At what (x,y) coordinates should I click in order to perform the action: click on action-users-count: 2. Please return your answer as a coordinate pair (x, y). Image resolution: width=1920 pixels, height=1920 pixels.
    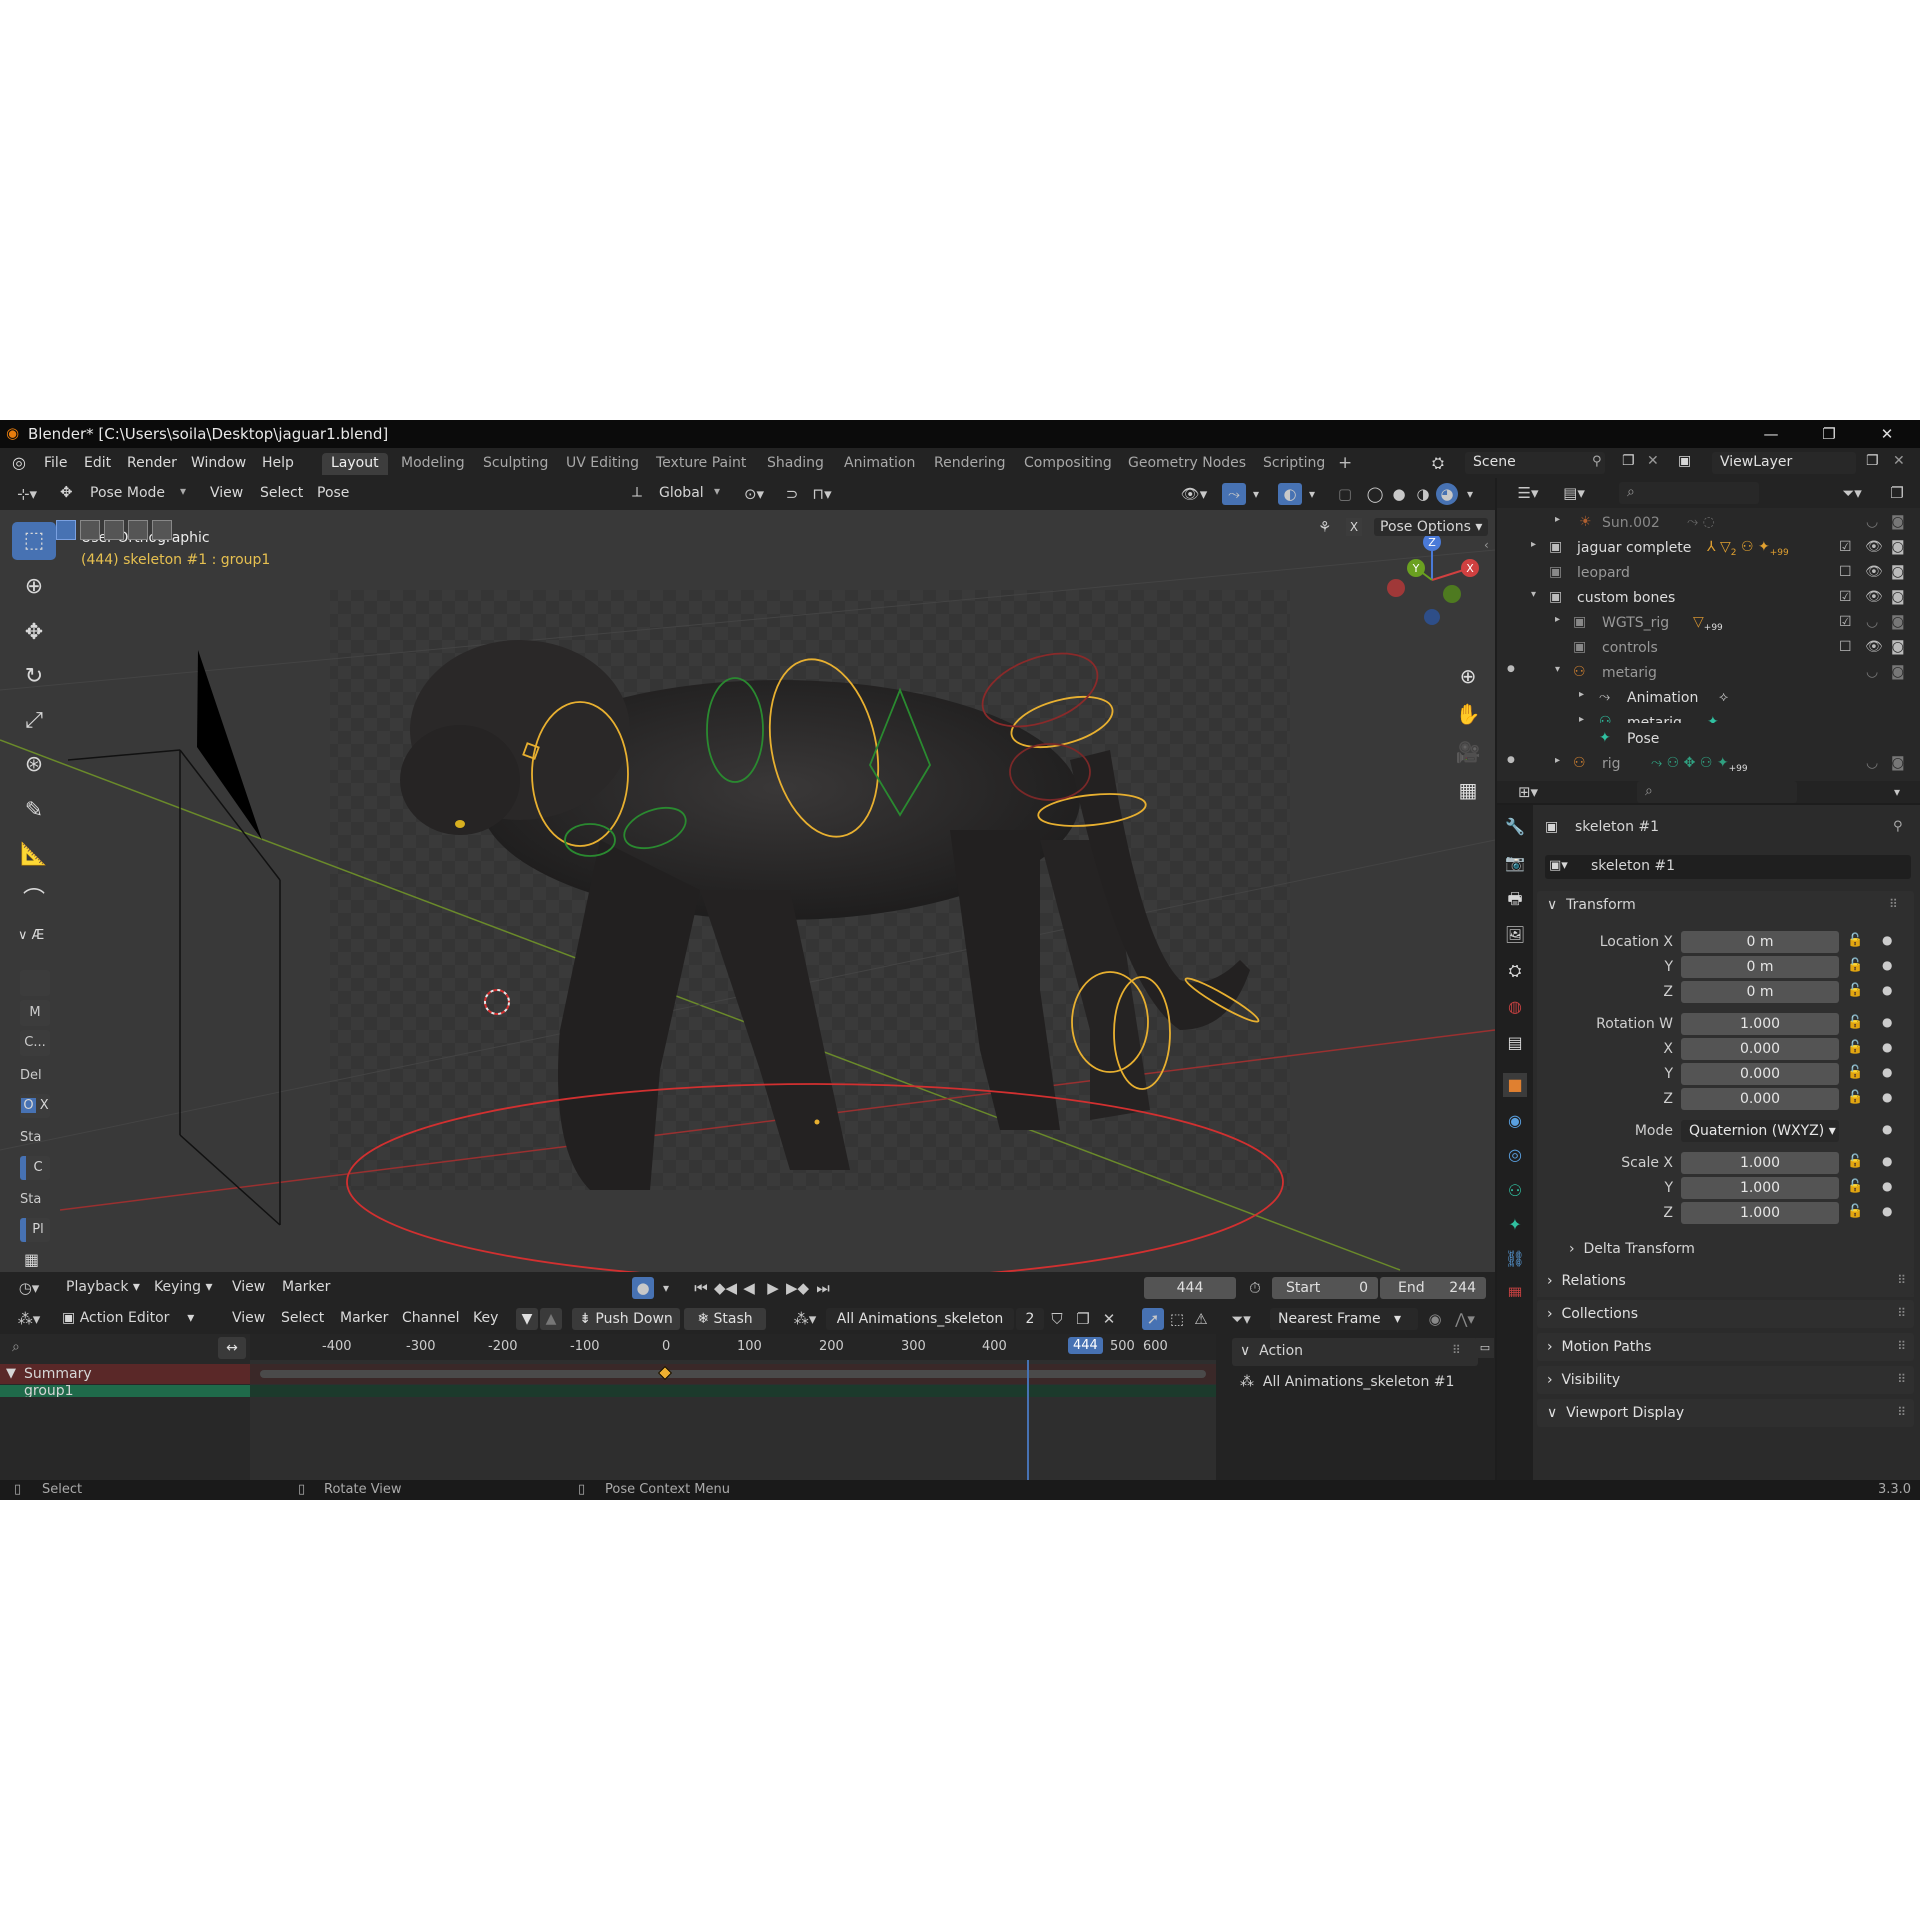
    Looking at the image, I should click on (1030, 1319).